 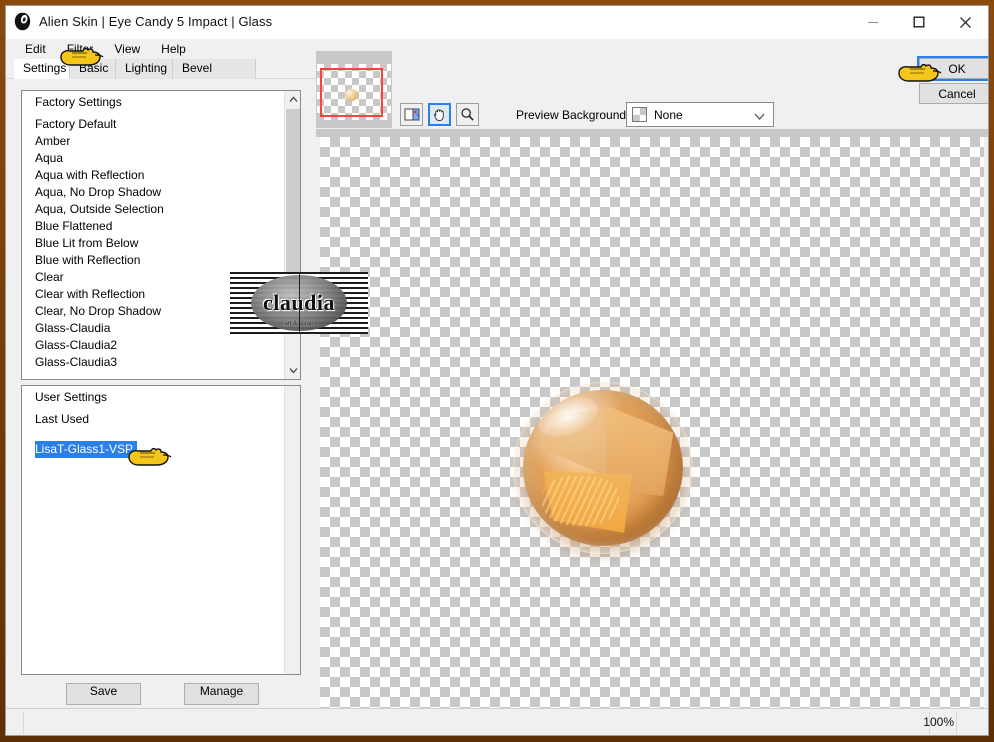 I want to click on list-item: Glass-Claudia3, so click(x=153, y=362).